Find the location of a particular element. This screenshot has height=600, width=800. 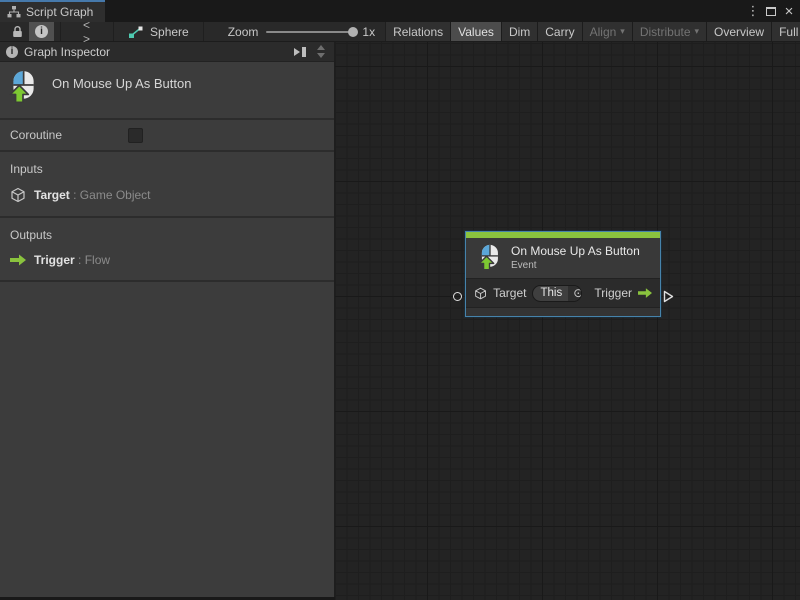

coroutine-label: Coroutine is located at coordinates (36, 135).